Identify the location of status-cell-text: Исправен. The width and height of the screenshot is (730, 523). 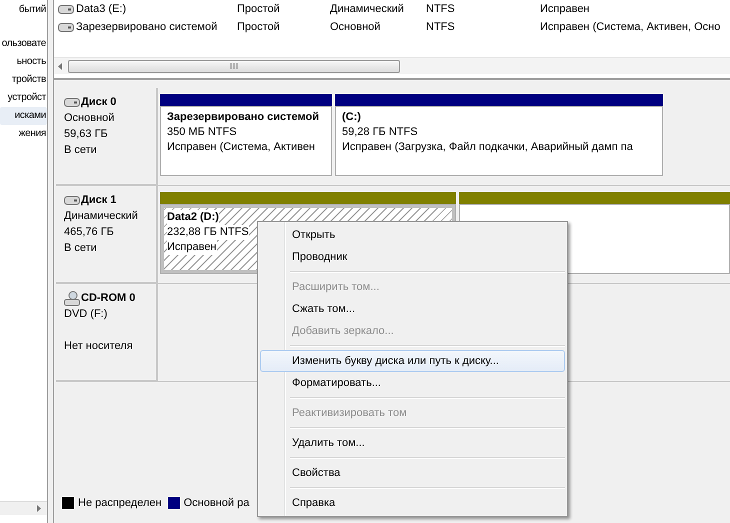
(565, 9).